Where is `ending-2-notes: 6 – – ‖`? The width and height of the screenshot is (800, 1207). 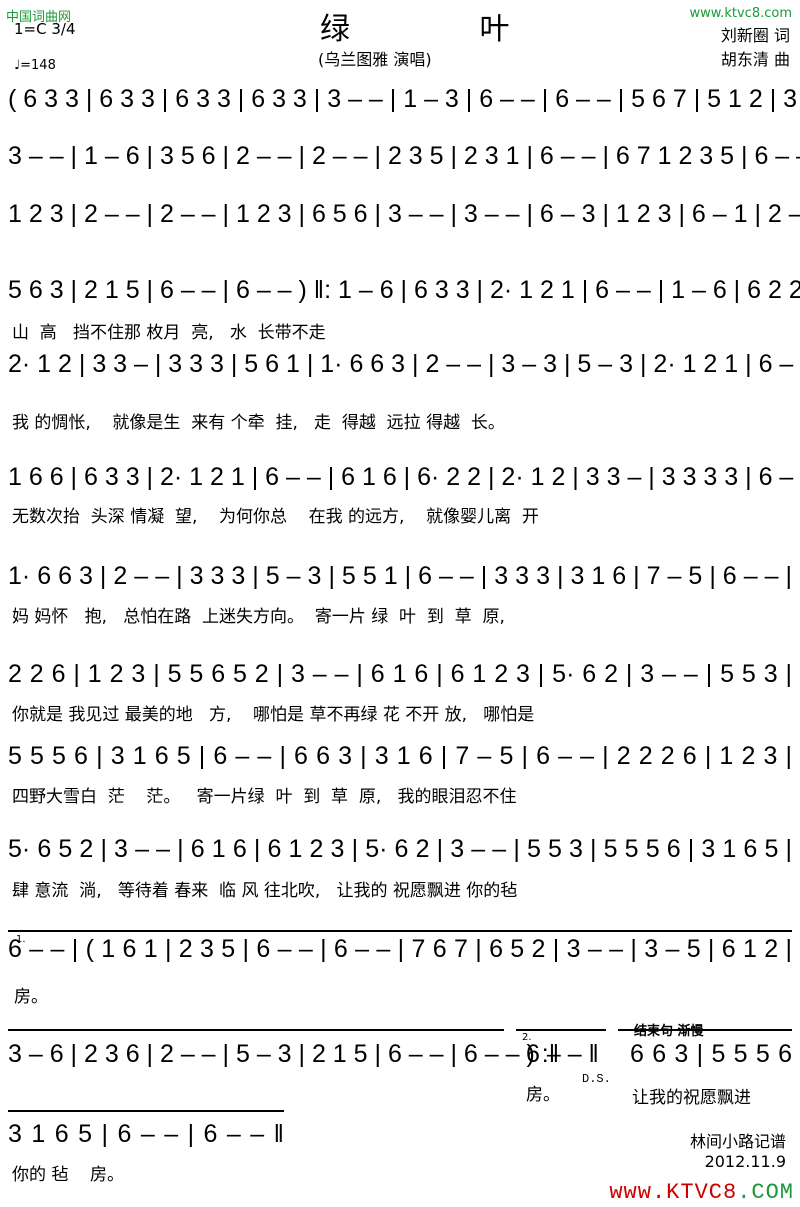 ending-2-notes: 6 – – ‖ is located at coordinates (562, 1054).